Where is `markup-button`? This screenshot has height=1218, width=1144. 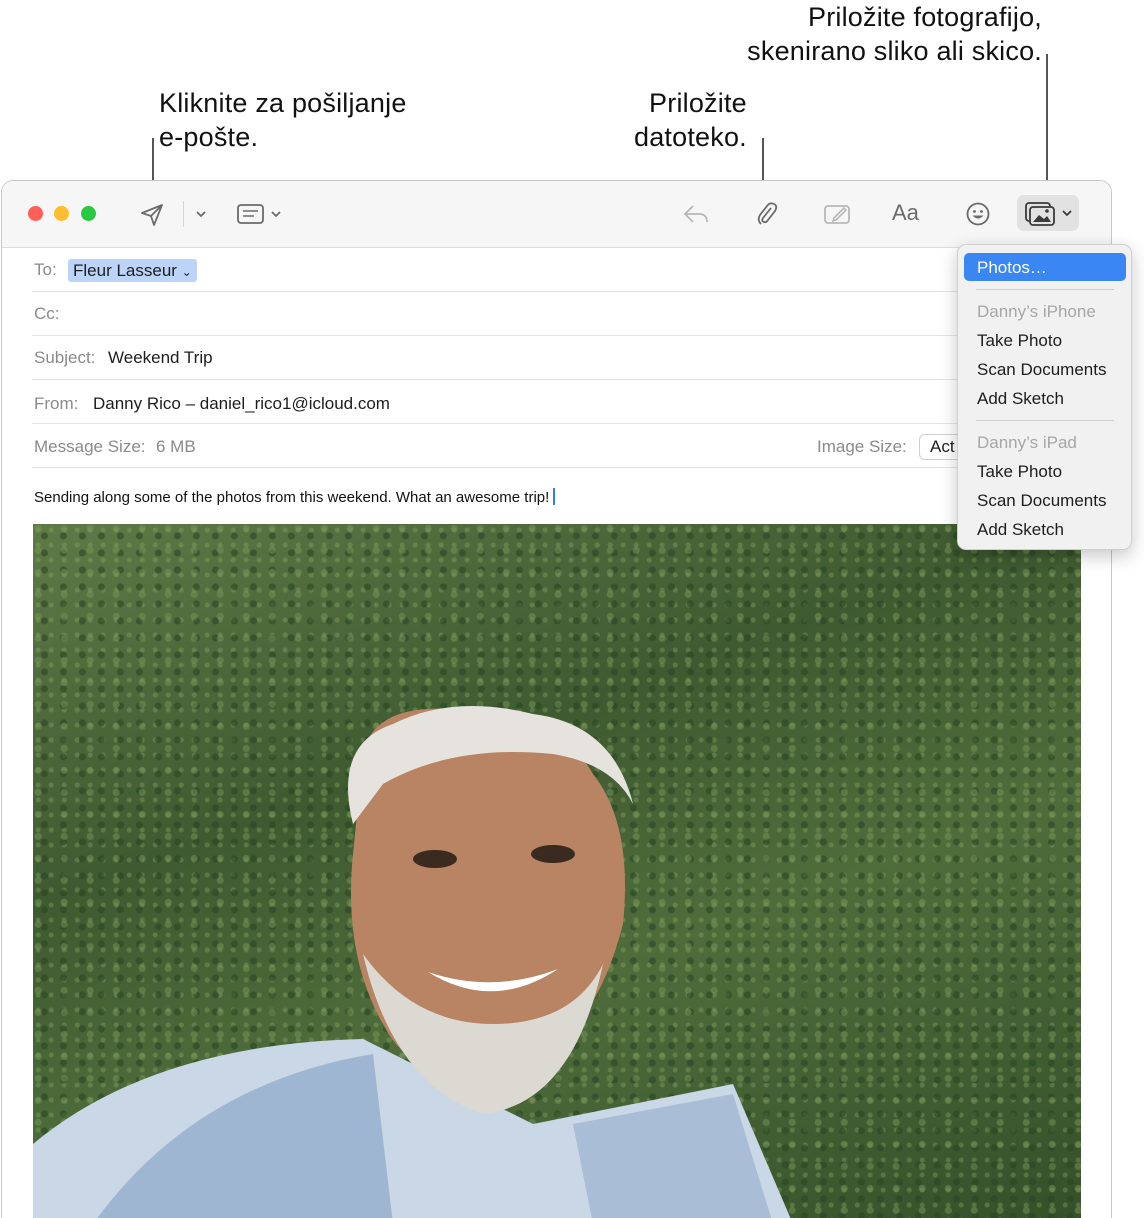
markup-button is located at coordinates (837, 214).